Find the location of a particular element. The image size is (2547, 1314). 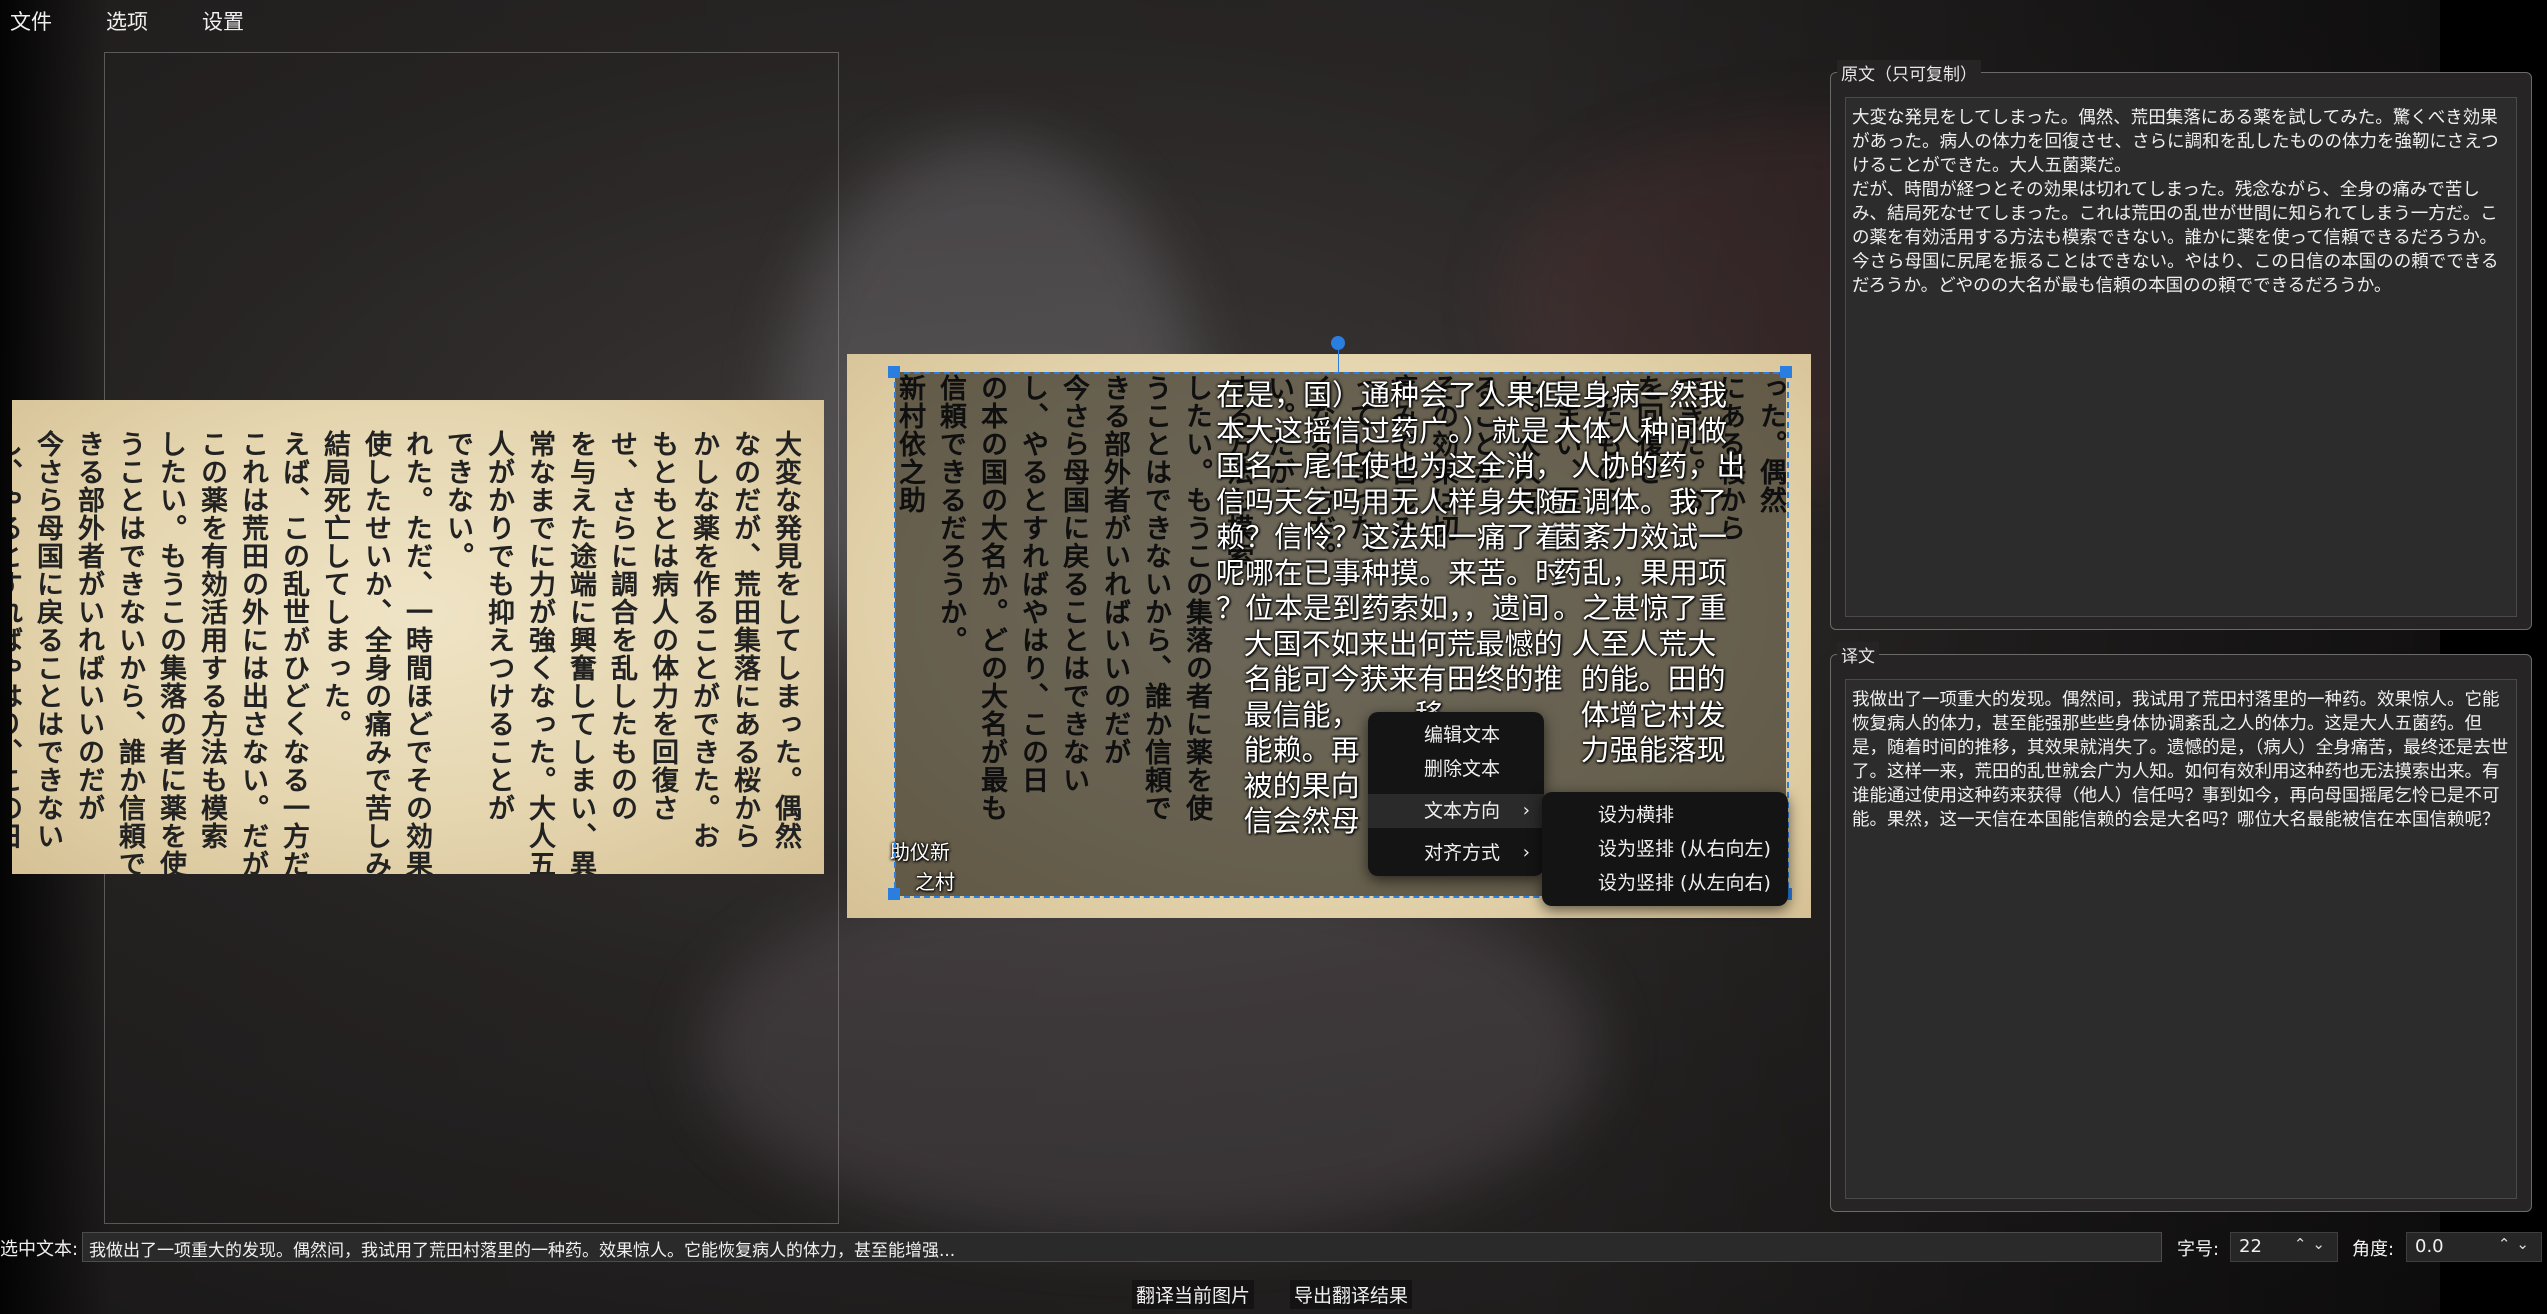

vertical-text-column: 人がかりでも抑えつけることが is located at coordinates (498, 626).